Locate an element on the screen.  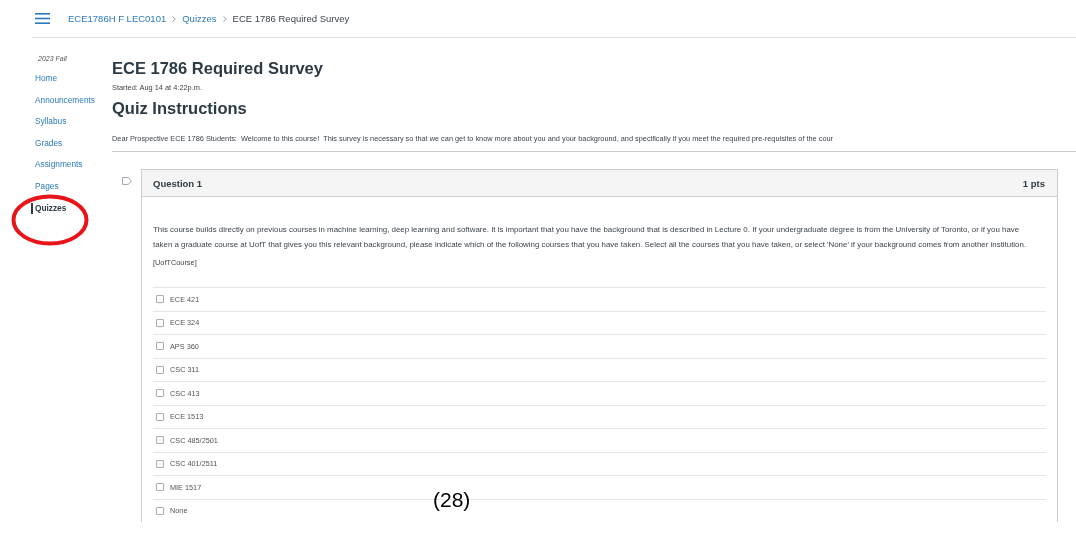
breadcrumb-link: Quizzes is located at coordinates (199, 18).